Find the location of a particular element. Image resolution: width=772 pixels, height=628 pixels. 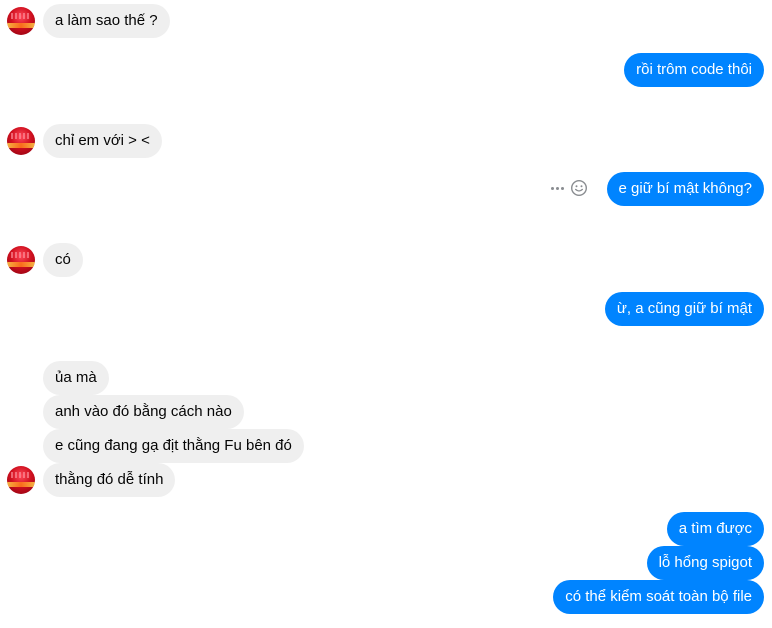

outgoing-message: ừ, a cũng giữ bí mật is located at coordinates (684, 309).